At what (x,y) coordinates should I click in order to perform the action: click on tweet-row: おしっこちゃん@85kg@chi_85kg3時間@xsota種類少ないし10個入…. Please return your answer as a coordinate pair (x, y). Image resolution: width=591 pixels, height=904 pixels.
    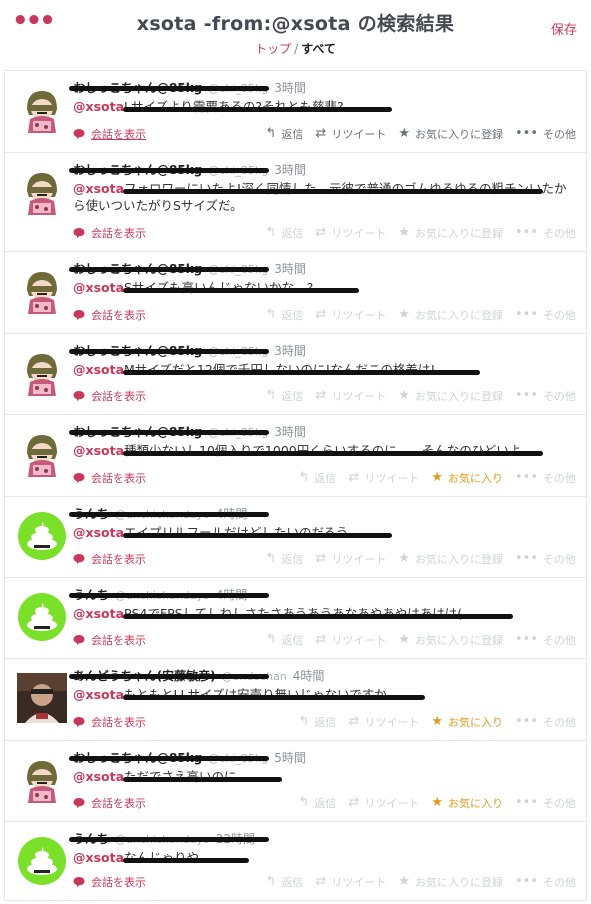
    Looking at the image, I should click on (295, 456).